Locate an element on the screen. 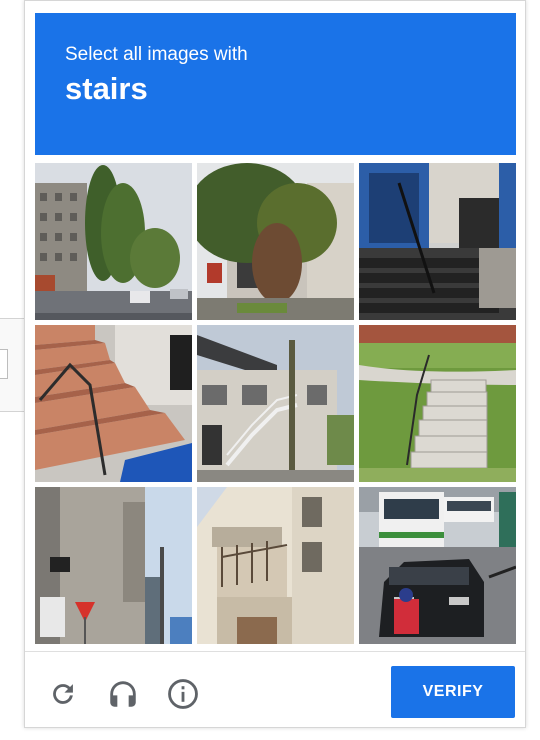 This screenshot has height=740, width=540. headphones-icon is located at coordinates (123, 694).